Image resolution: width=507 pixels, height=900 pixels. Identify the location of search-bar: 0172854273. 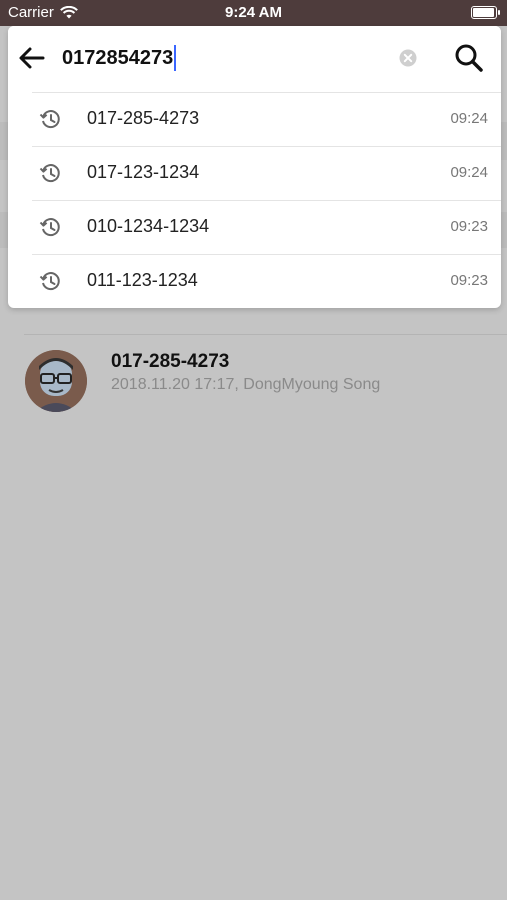
(254, 58).